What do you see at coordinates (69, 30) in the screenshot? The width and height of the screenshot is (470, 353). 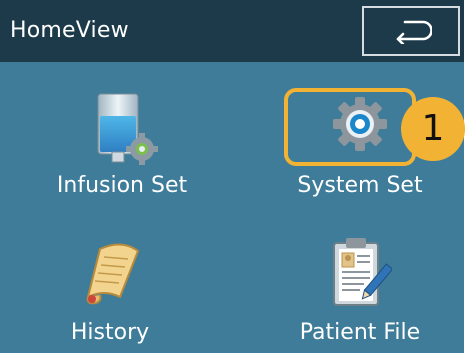 I see `page-title: HomeView` at bounding box center [69, 30].